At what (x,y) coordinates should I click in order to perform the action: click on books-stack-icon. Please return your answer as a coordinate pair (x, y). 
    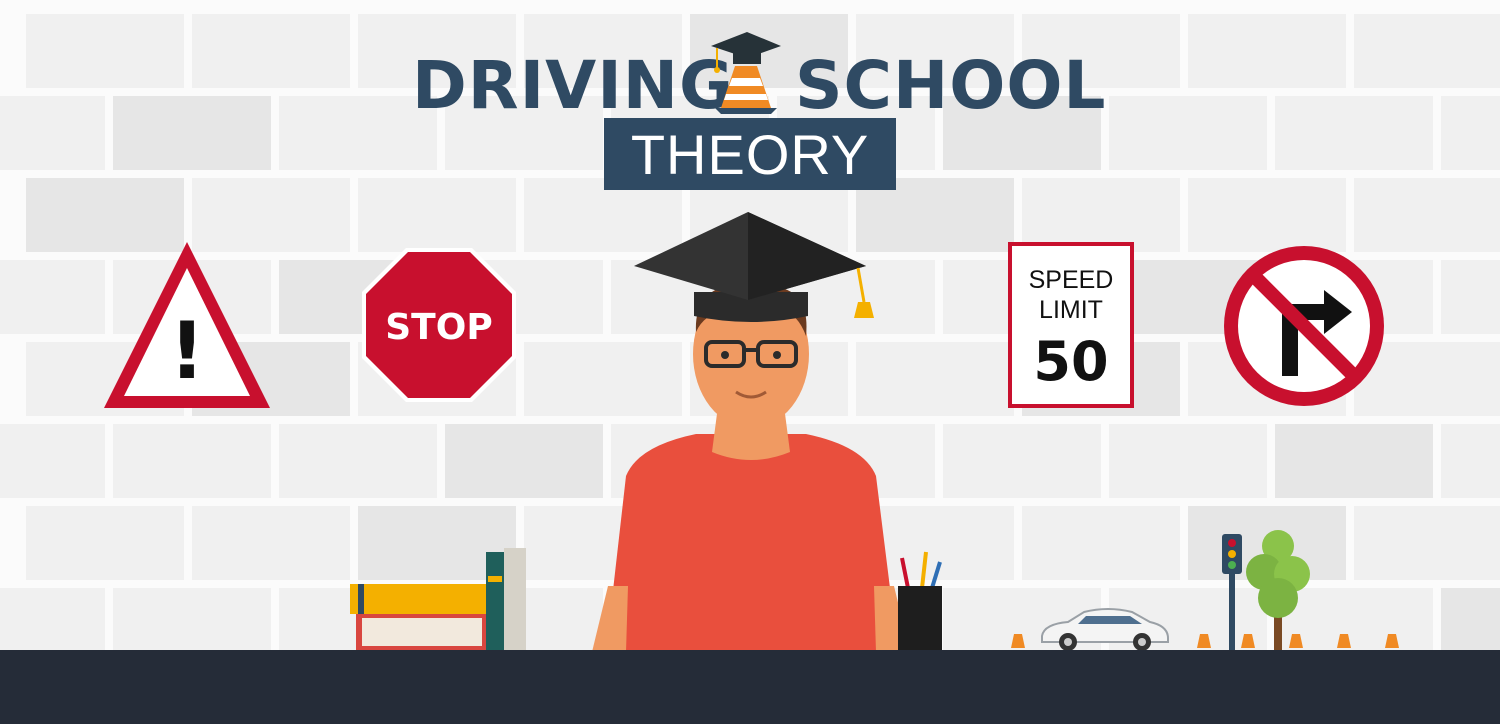
    Looking at the image, I should click on (438, 600).